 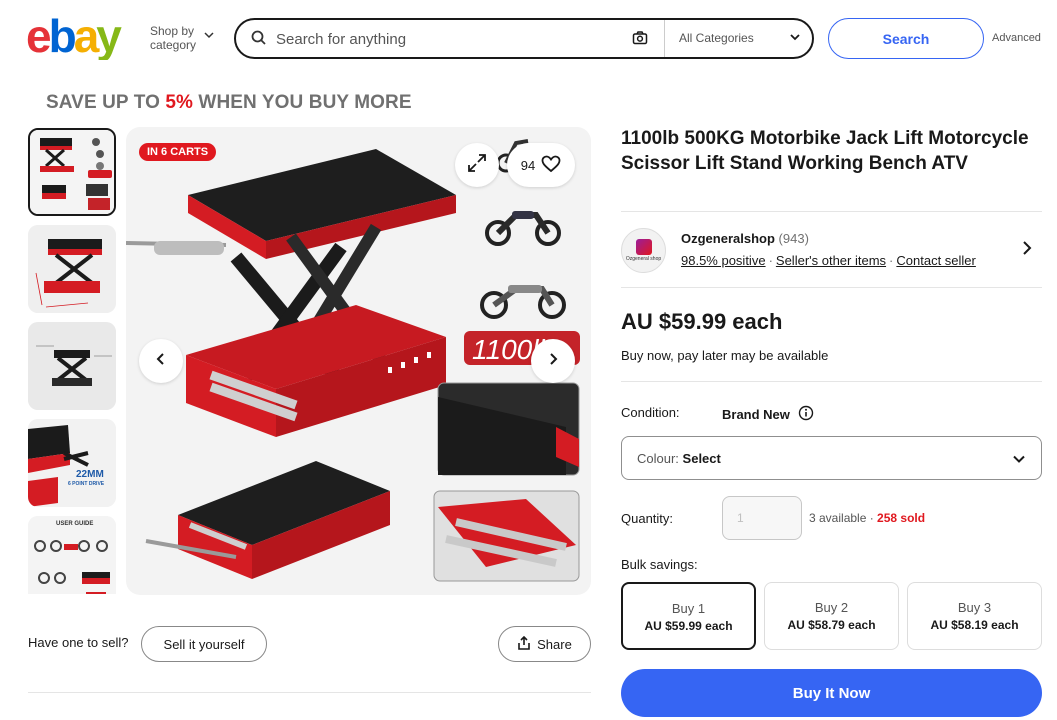 I want to click on shop-by-category-button: Shop by category, so click(x=182, y=38).